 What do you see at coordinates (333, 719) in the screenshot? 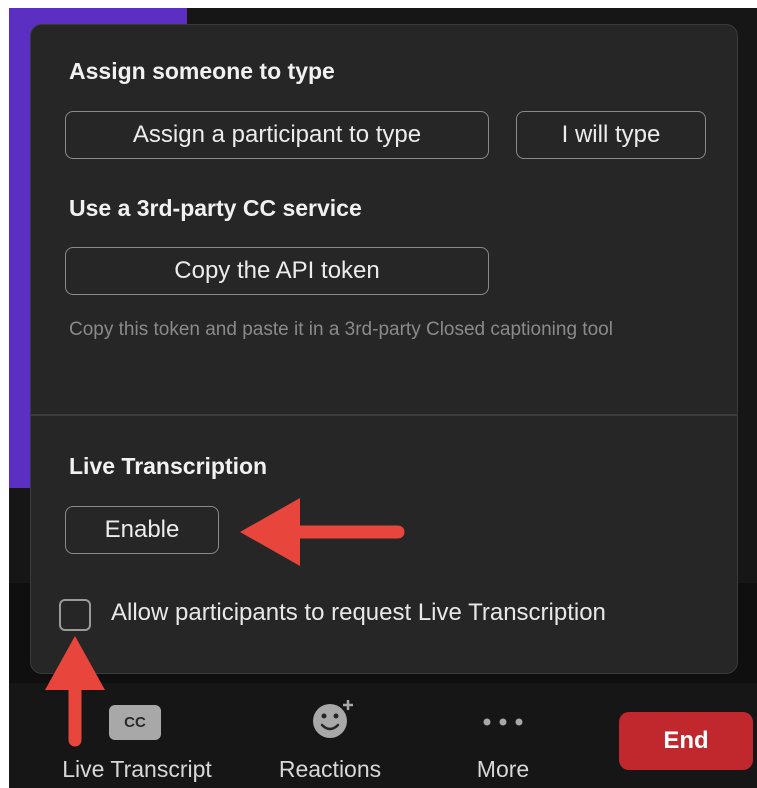
I see `reactions-icon` at bounding box center [333, 719].